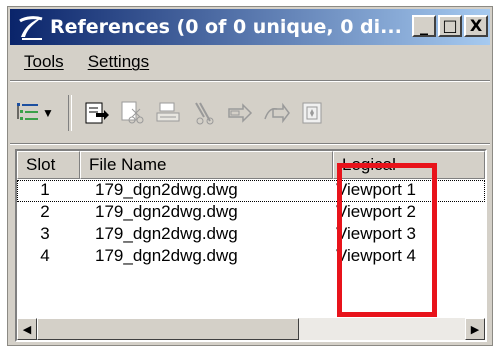  I want to click on header-logical: Logical, so click(409, 165).